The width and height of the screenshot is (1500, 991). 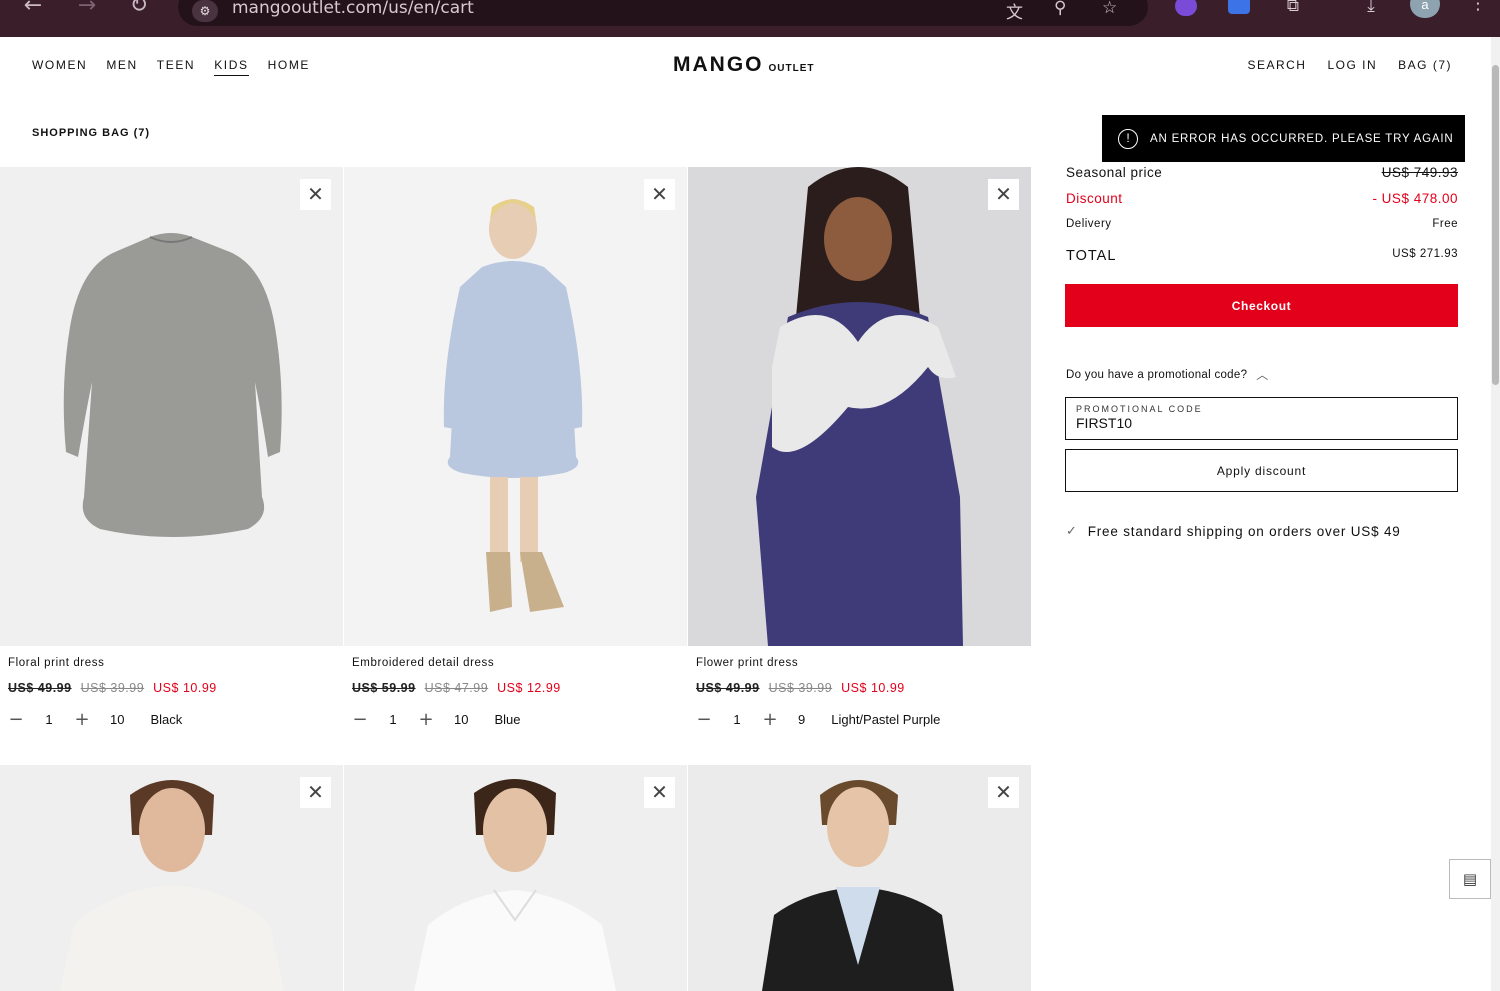 What do you see at coordinates (59, 67) in the screenshot?
I see `nav-women: WOMEN` at bounding box center [59, 67].